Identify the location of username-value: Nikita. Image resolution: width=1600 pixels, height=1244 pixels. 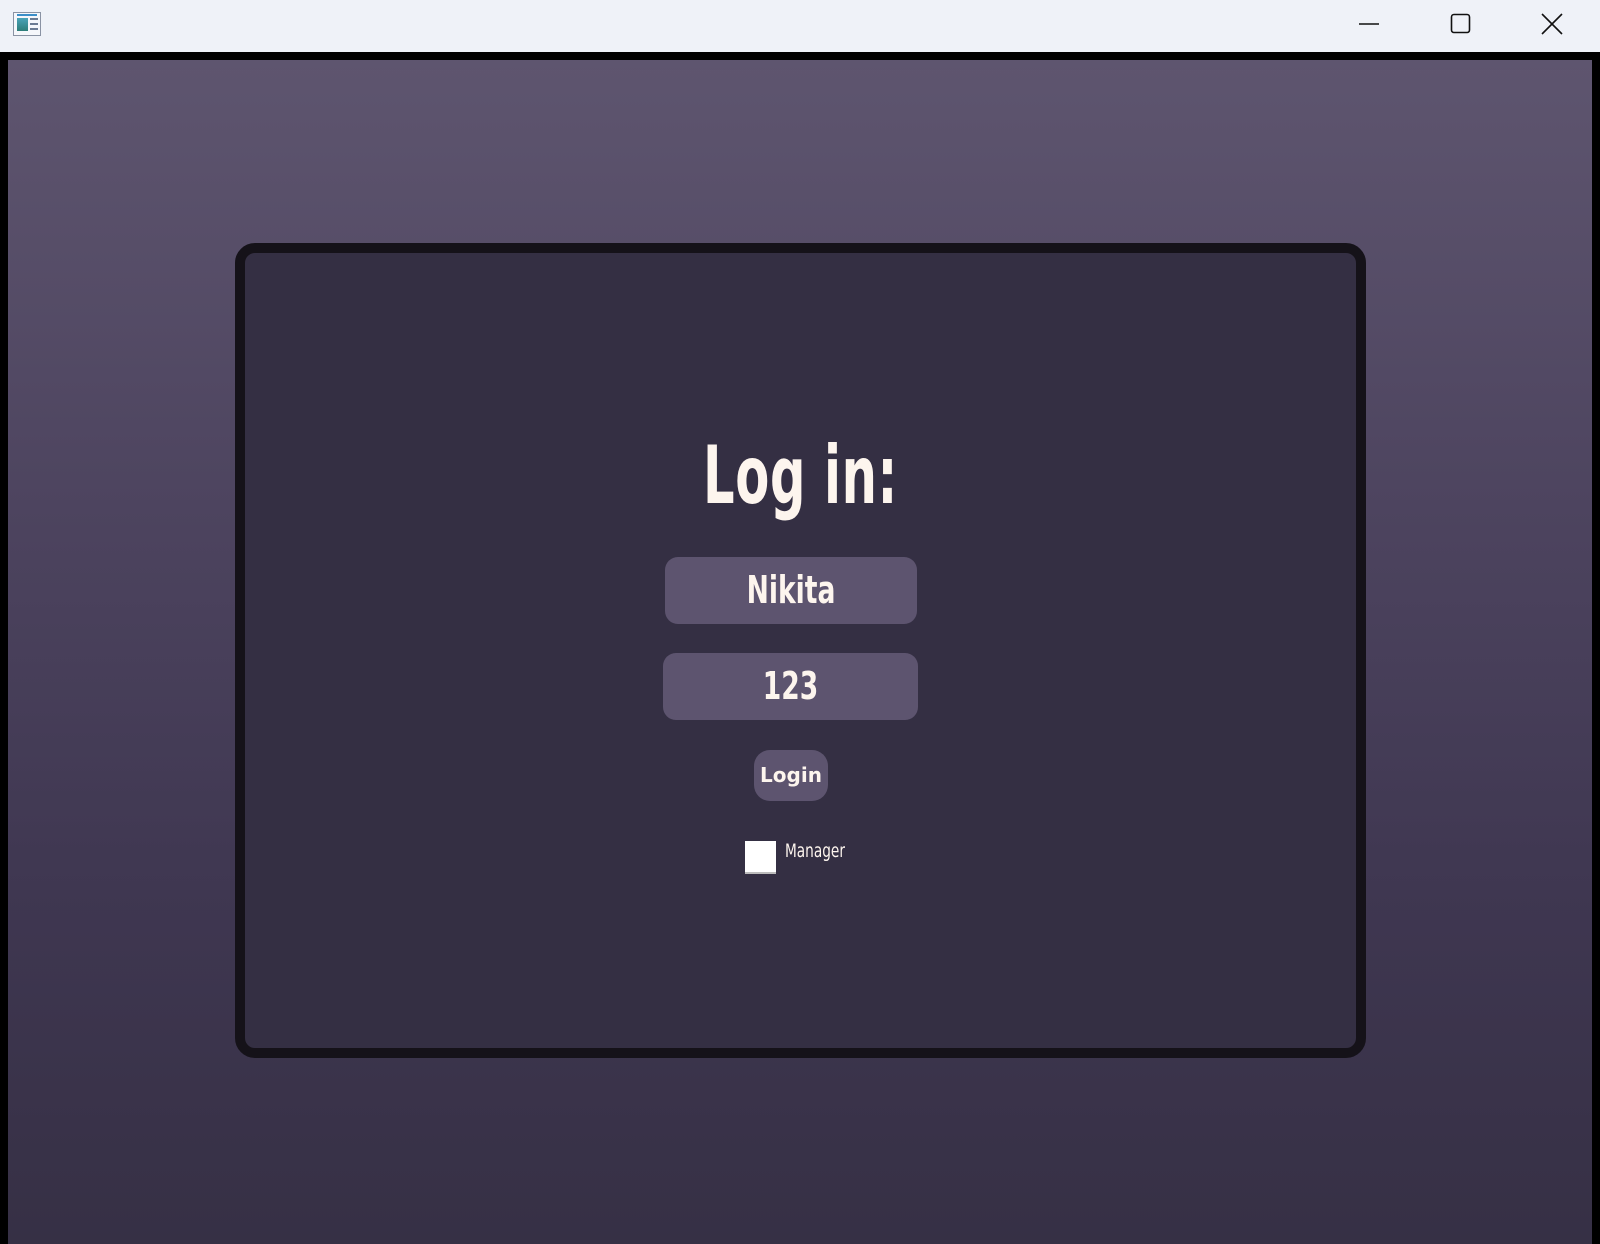
(791, 590).